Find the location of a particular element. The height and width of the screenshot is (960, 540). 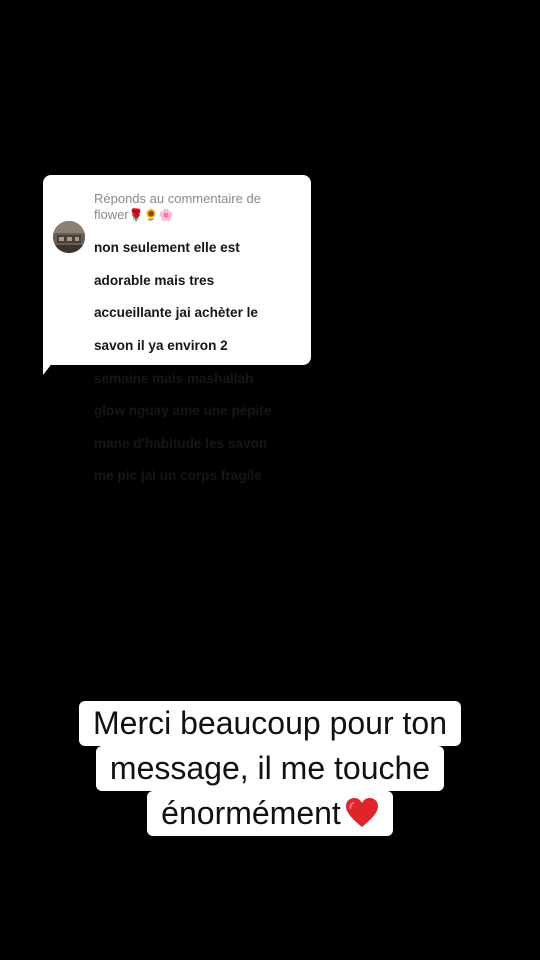

comment-line: mane d'habitude les savon is located at coordinates (181, 443).